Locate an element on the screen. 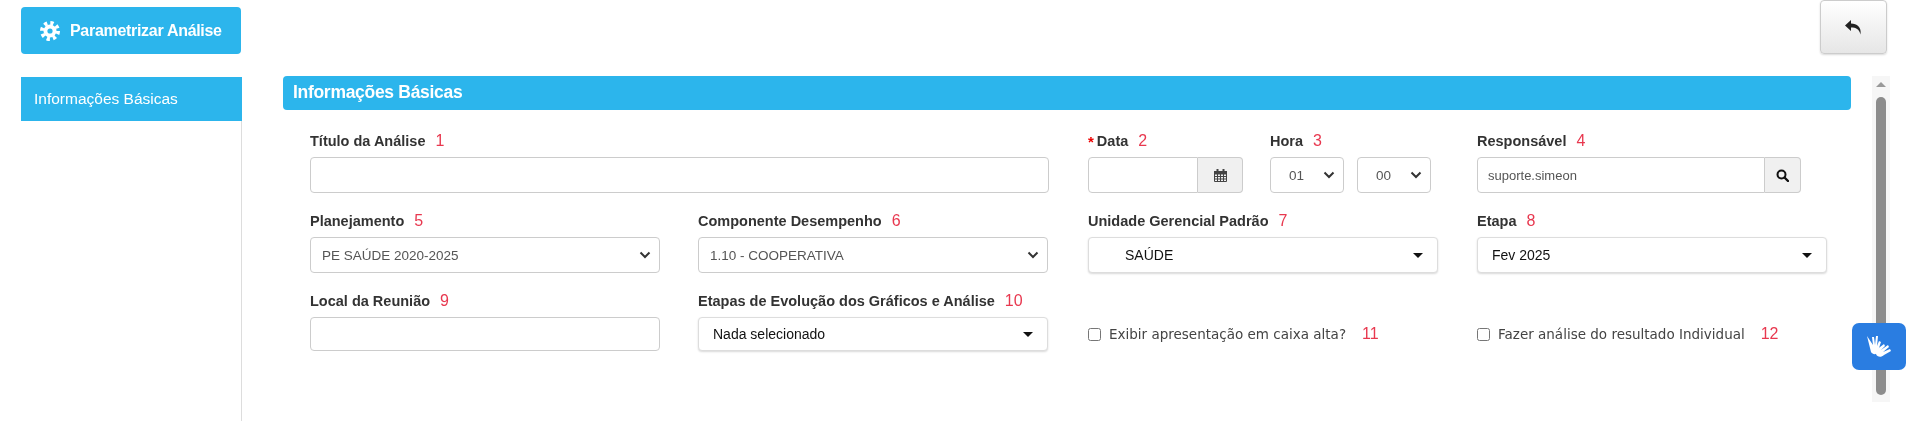  field-label: Local da Reunião is located at coordinates (370, 301).